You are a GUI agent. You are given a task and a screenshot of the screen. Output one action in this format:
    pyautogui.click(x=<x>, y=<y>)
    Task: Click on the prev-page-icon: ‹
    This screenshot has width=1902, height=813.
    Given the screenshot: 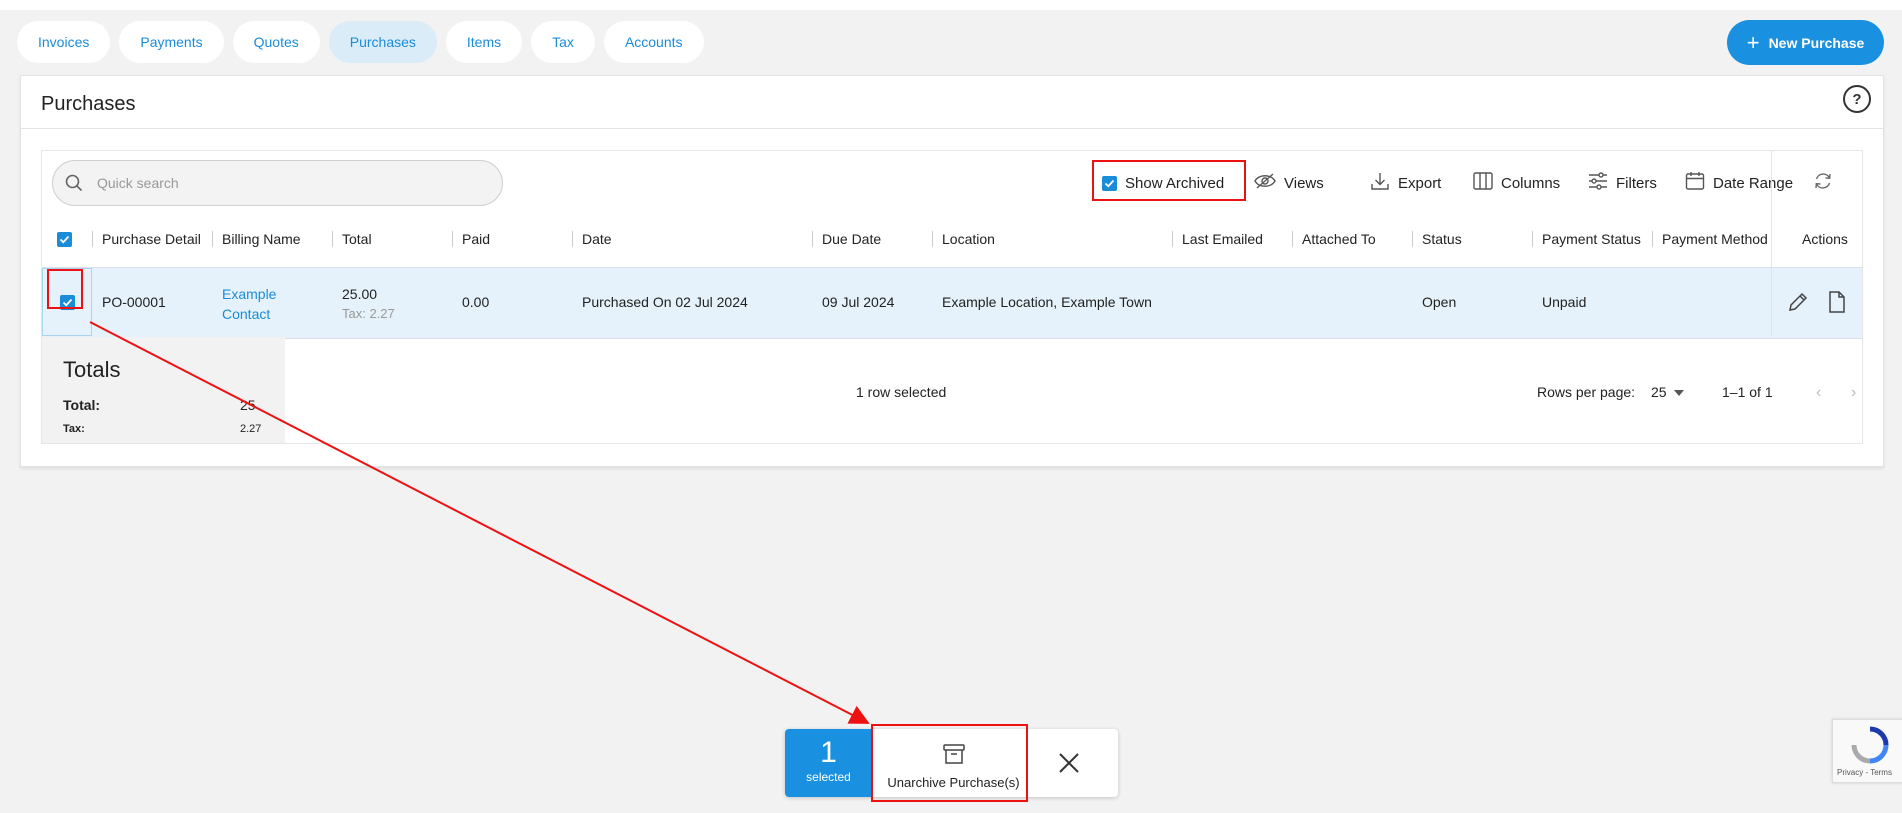 What is the action you would take?
    pyautogui.click(x=1818, y=393)
    